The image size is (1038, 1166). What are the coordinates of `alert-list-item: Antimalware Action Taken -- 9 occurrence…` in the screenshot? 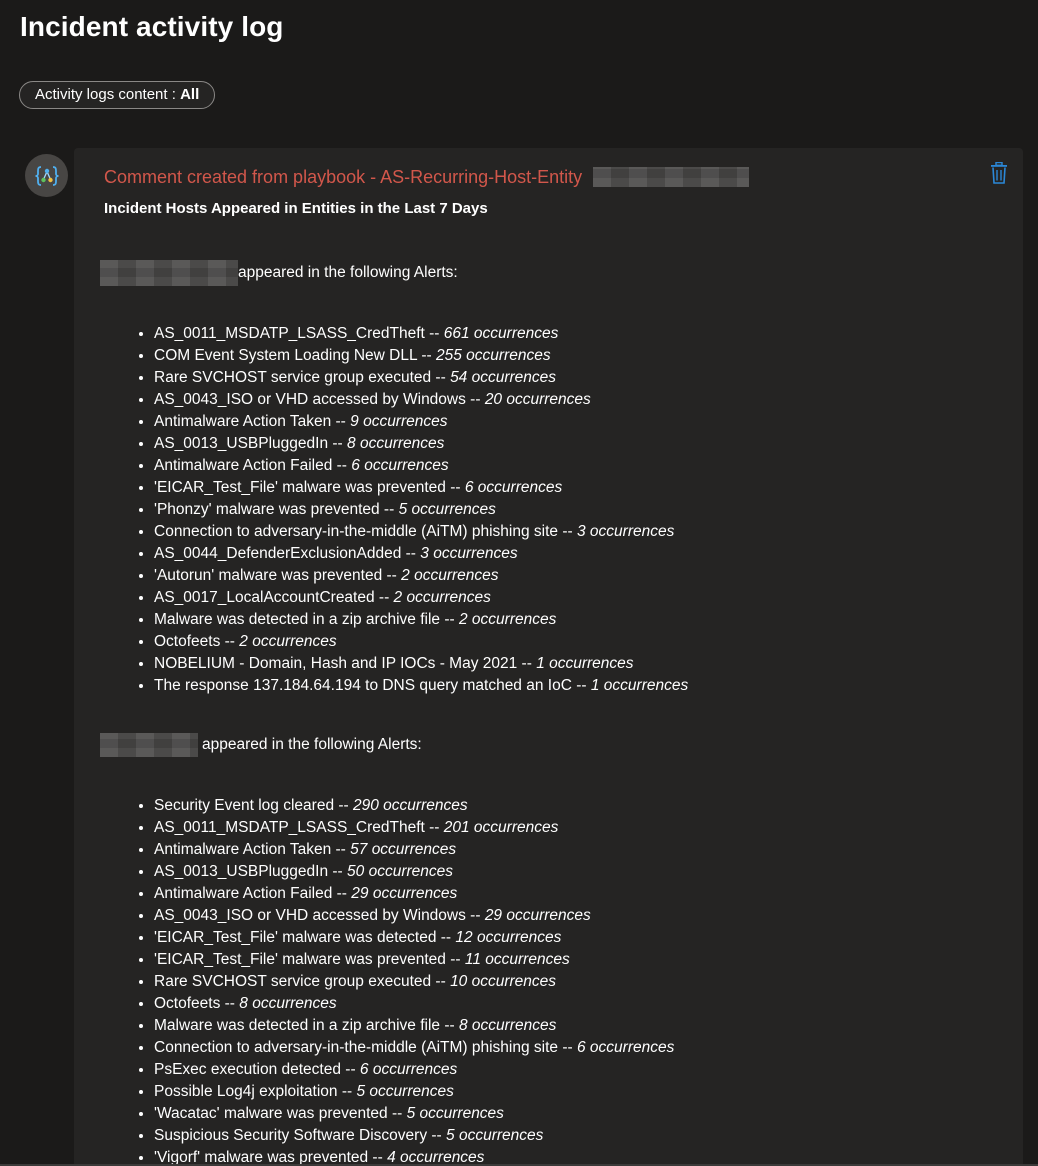 It's located at (421, 422).